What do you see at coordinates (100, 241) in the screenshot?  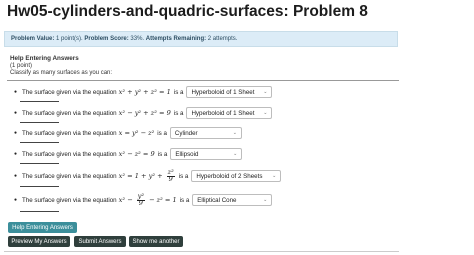 I see `submit-answers-button: Submit Answers` at bounding box center [100, 241].